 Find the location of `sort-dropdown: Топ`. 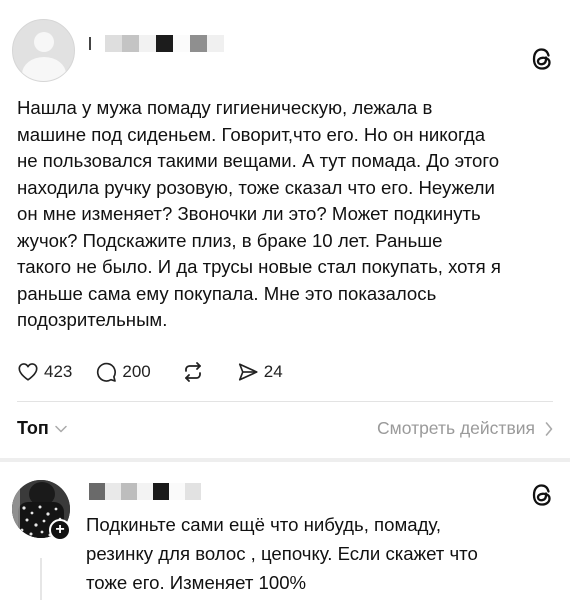

sort-dropdown: Топ is located at coordinates (42, 428).